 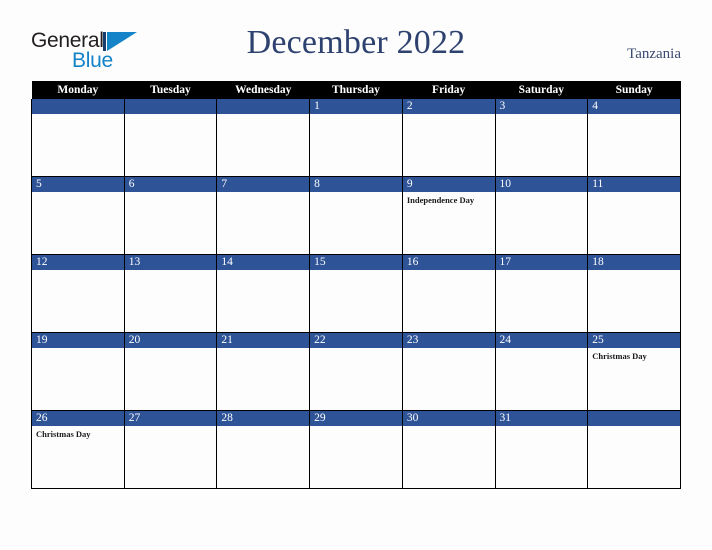 What do you see at coordinates (78, 418) in the screenshot?
I see `day-number: 26` at bounding box center [78, 418].